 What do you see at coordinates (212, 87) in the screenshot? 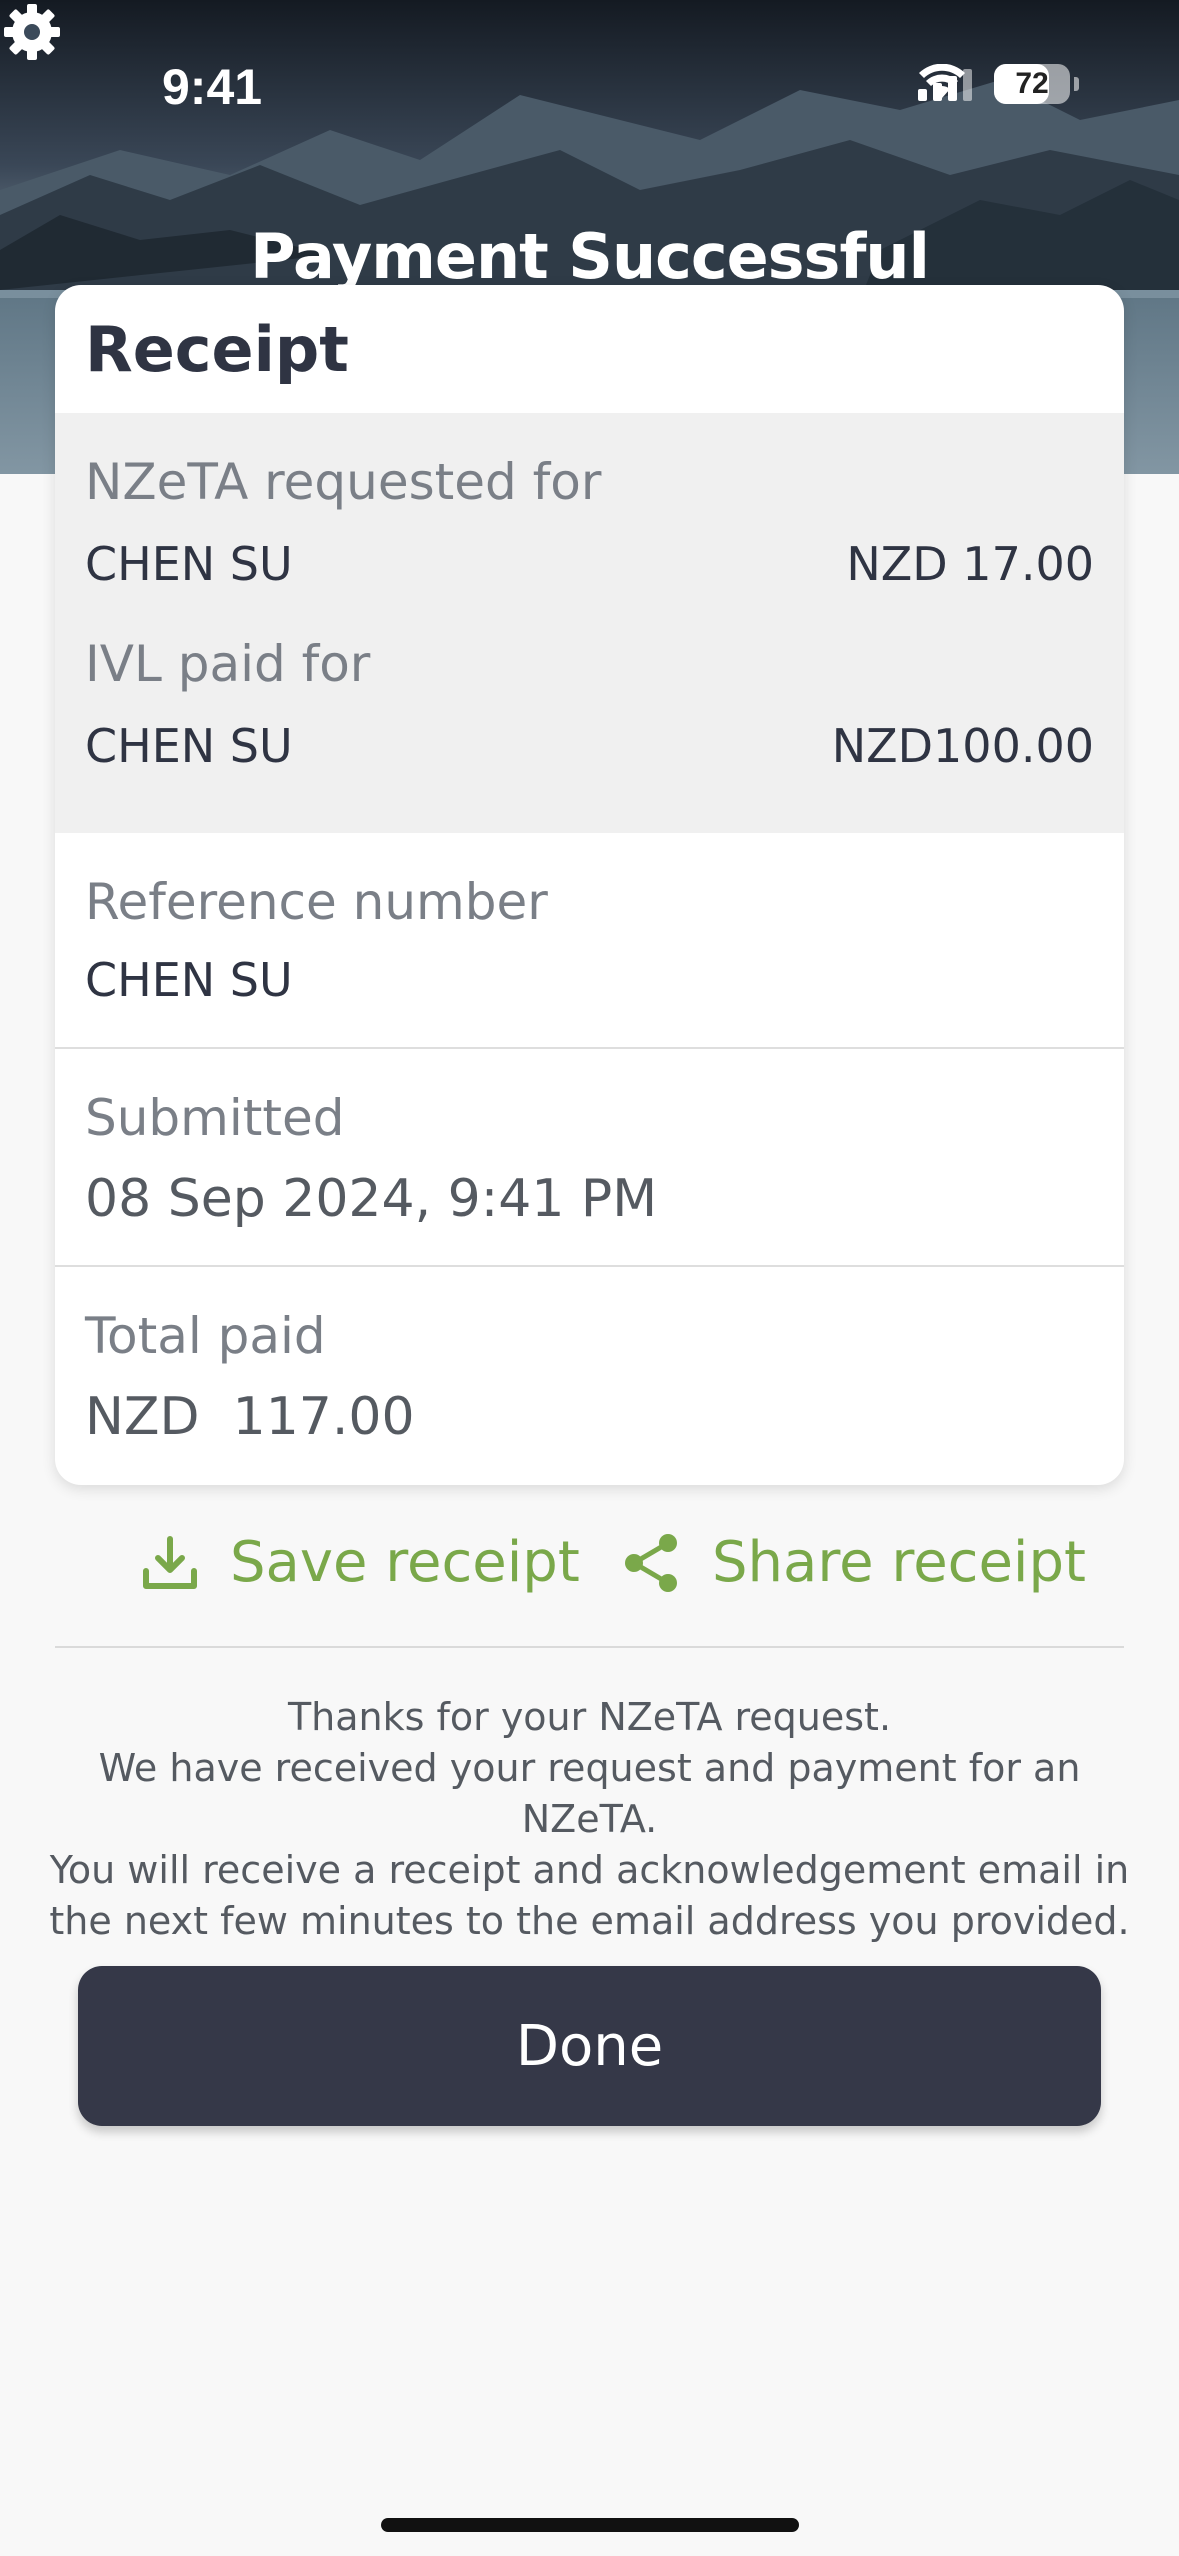
I see `status-time: 9:41` at bounding box center [212, 87].